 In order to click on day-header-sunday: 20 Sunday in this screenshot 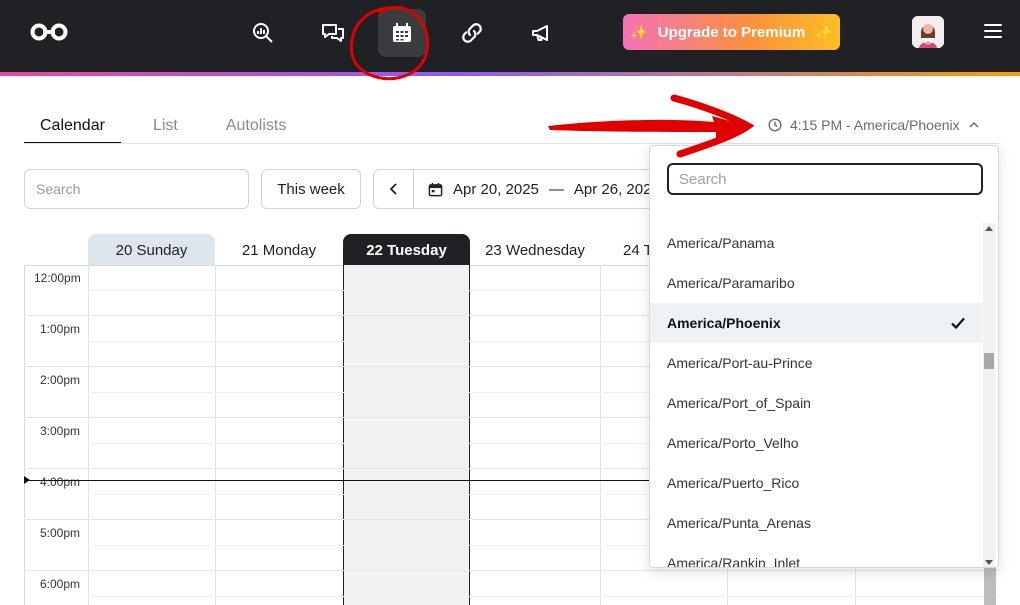, I will do `click(151, 250)`.